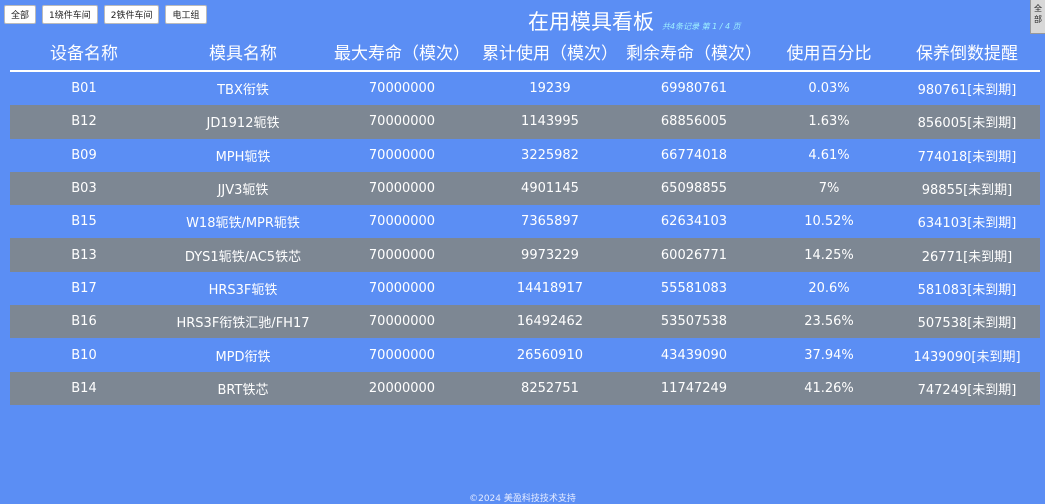  I want to click on table-cell: W18轭铁/MPR轭铁, so click(243, 224).